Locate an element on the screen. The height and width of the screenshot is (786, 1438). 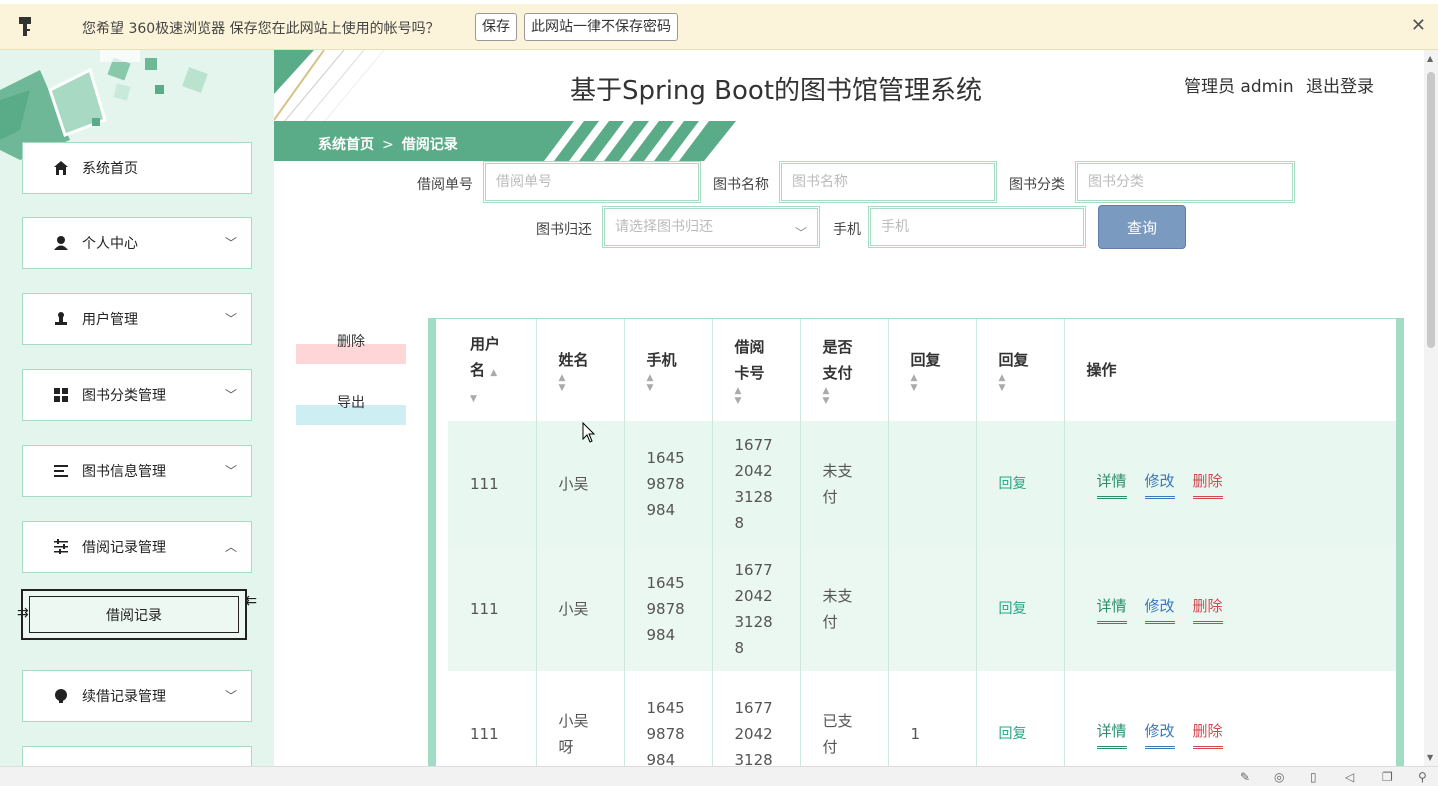
user-icon is located at coordinates (61, 243).